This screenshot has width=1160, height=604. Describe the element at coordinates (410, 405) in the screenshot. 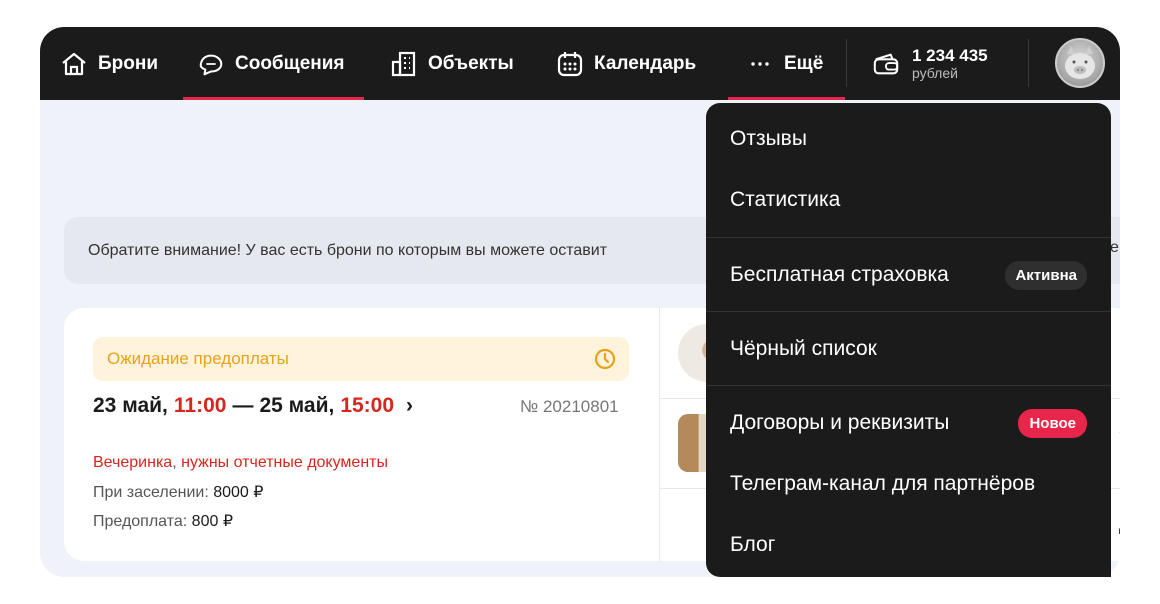

I see `chevron-right-icon: ›` at that location.